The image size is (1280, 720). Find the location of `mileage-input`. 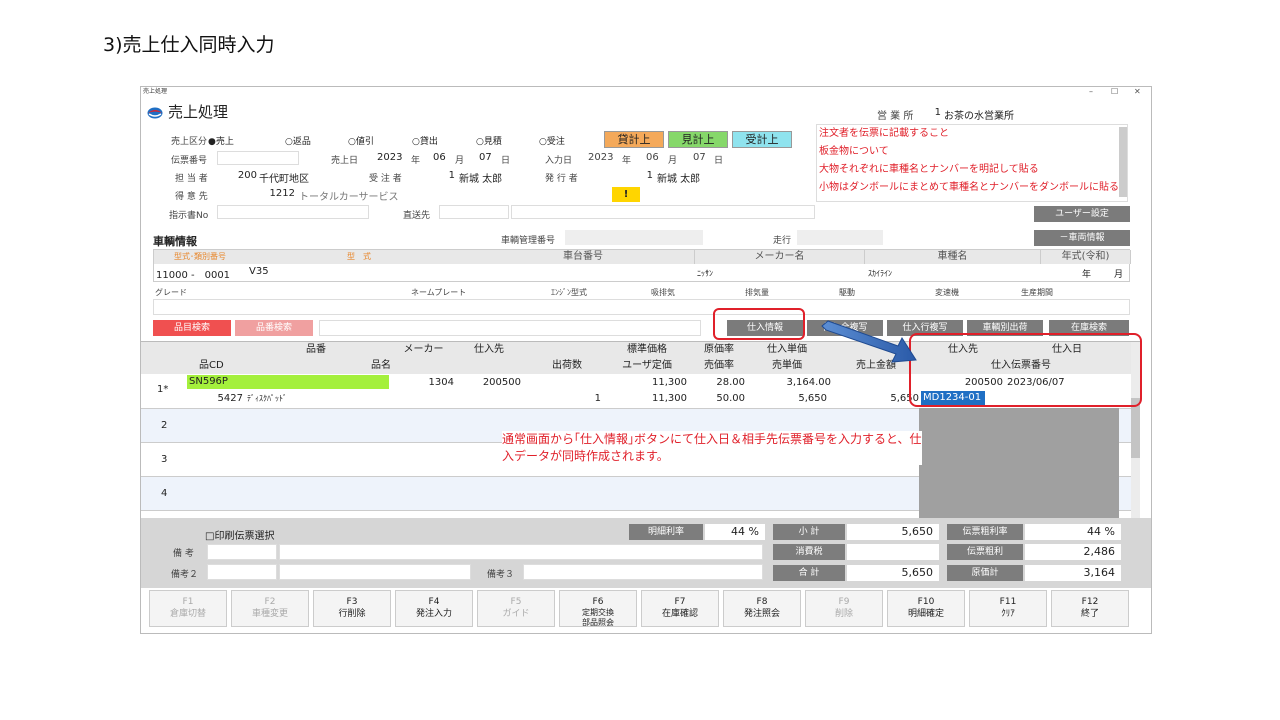

mileage-input is located at coordinates (840, 237).